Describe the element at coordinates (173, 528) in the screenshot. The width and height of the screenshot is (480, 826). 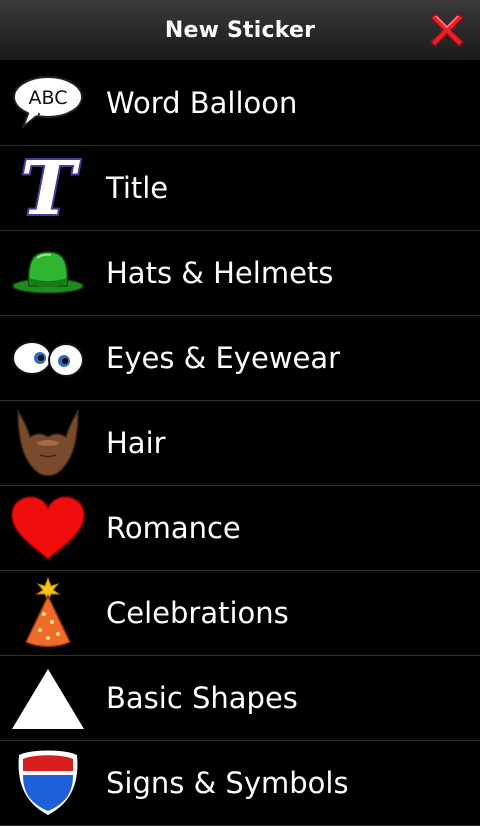
I see `list-item-label: Romance` at that location.